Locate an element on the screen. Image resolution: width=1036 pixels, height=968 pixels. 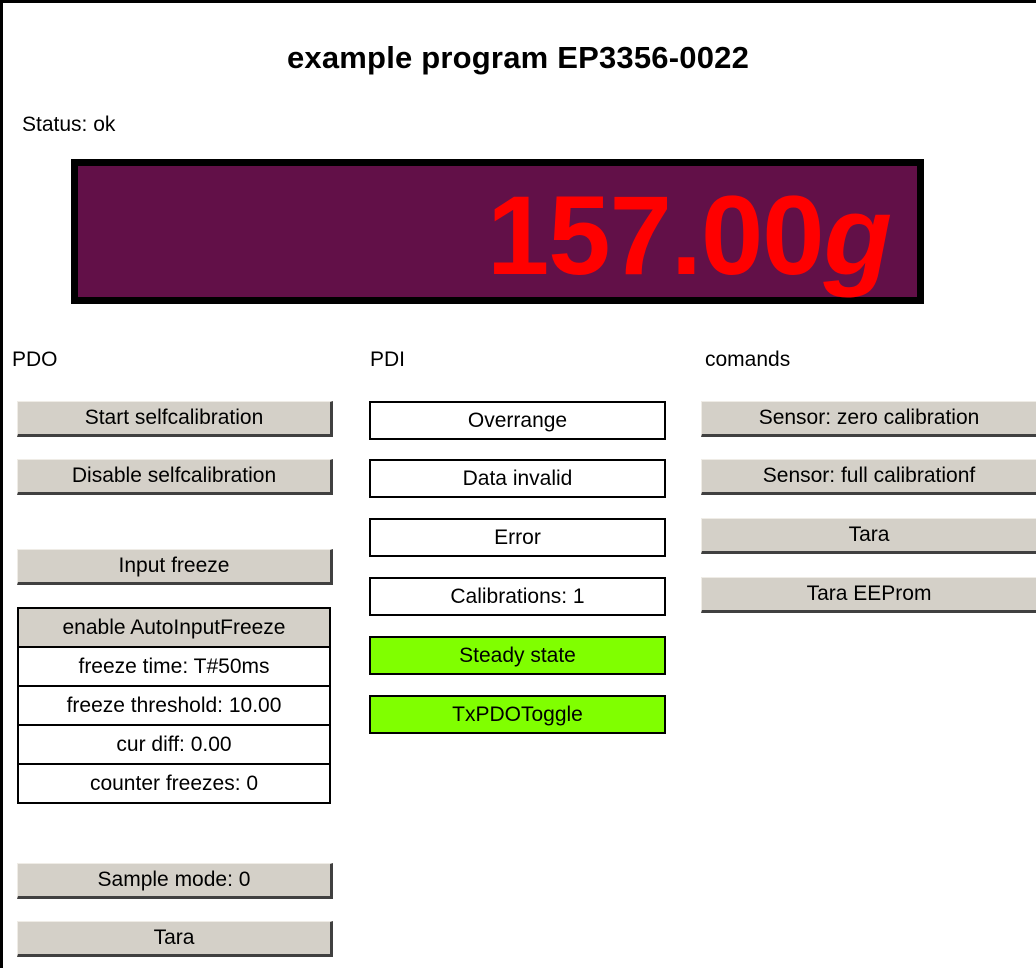
error-indicator: Error is located at coordinates (517, 537).